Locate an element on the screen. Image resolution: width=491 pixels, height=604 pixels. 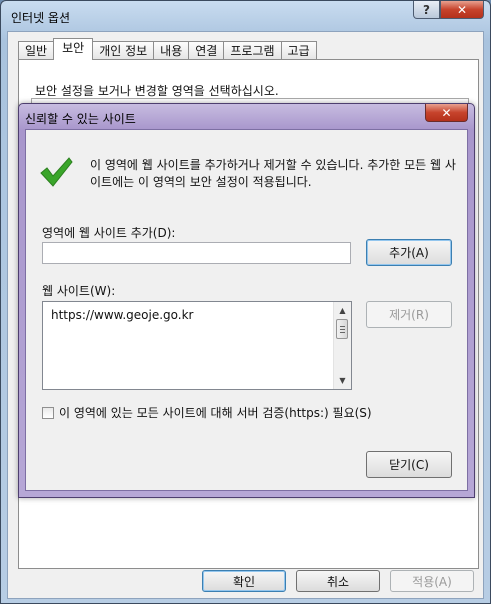
https-label: 이 영역에 있는 모든 사이트에 대해 서버 검증(https:) 필요(S) is located at coordinates (215, 413).